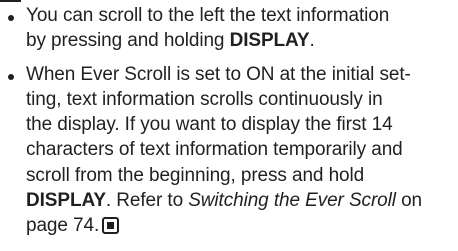 The height and width of the screenshot is (251, 458). I want to click on end-of-section-icon, so click(111, 226).